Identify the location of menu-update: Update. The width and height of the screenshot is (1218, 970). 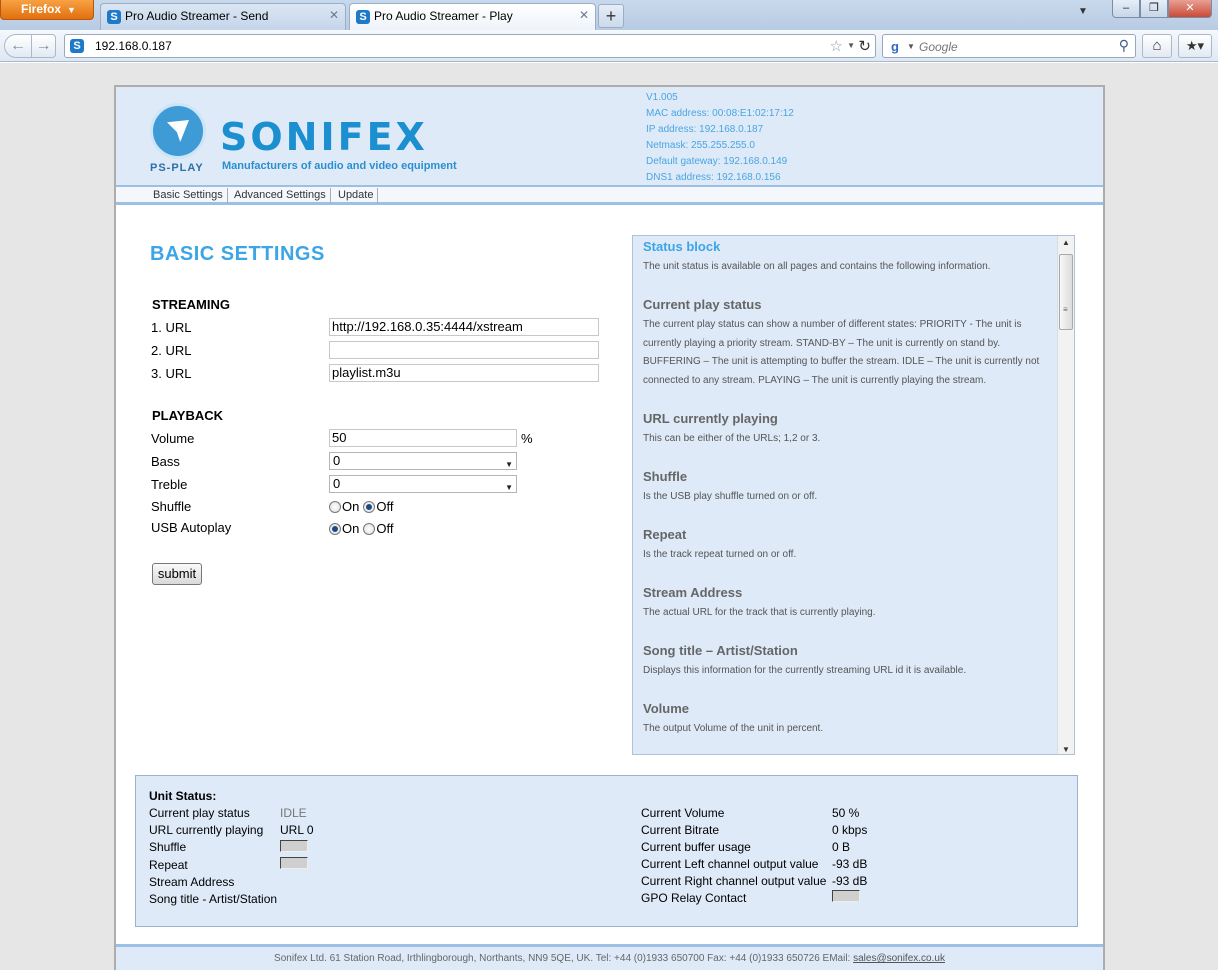
(356, 196).